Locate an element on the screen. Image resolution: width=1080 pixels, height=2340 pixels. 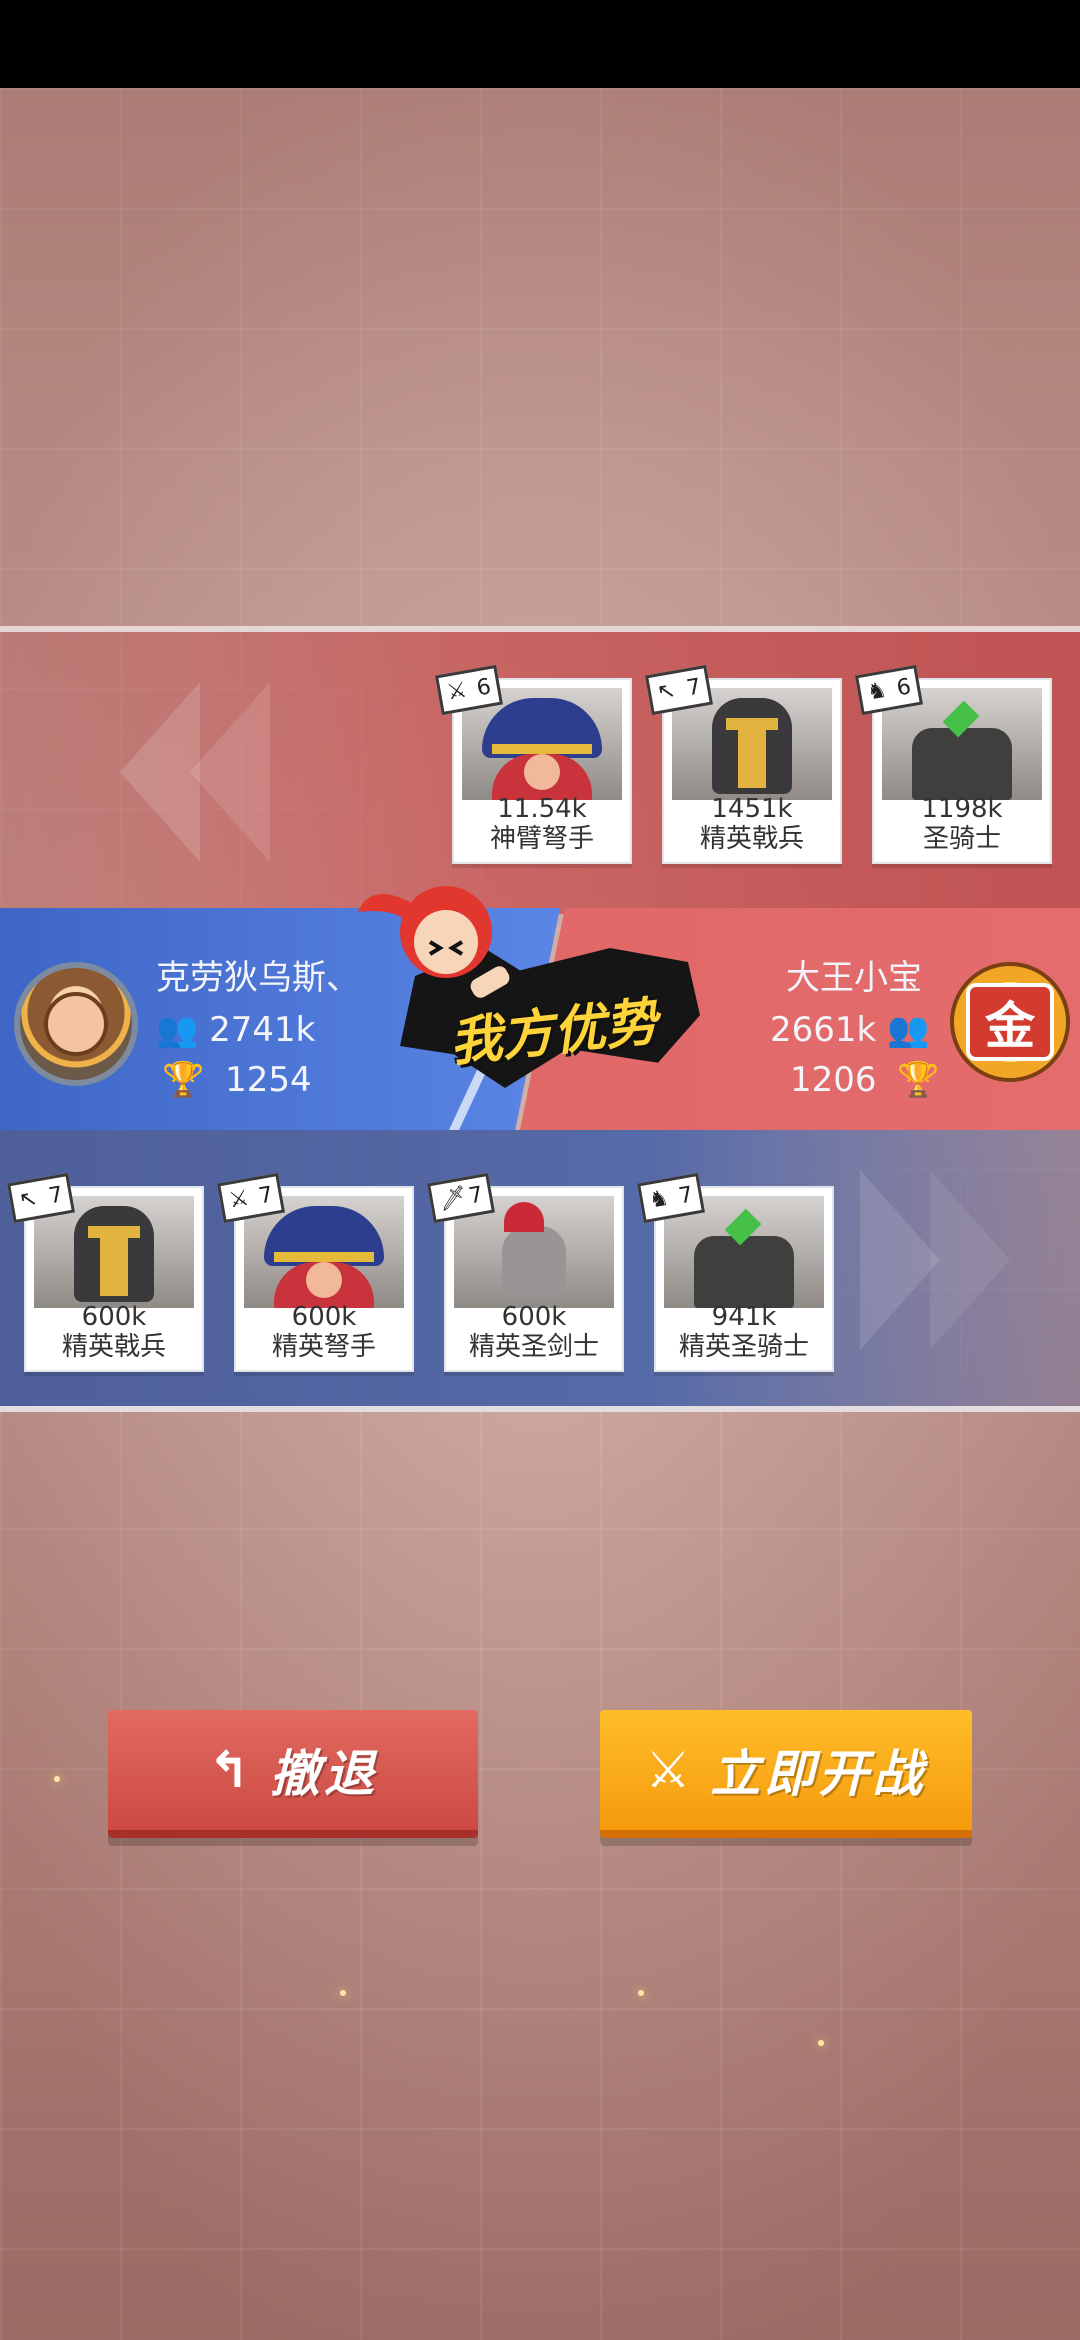
player-troops-row: 👥 2741k is located at coordinates (235, 1030).